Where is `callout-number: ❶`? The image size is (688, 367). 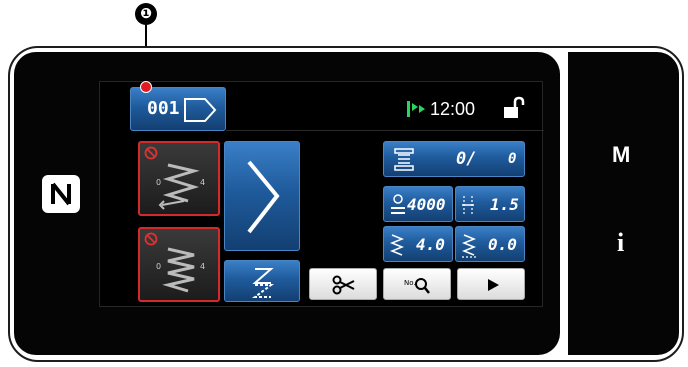 callout-number: ❶ is located at coordinates (146, 14).